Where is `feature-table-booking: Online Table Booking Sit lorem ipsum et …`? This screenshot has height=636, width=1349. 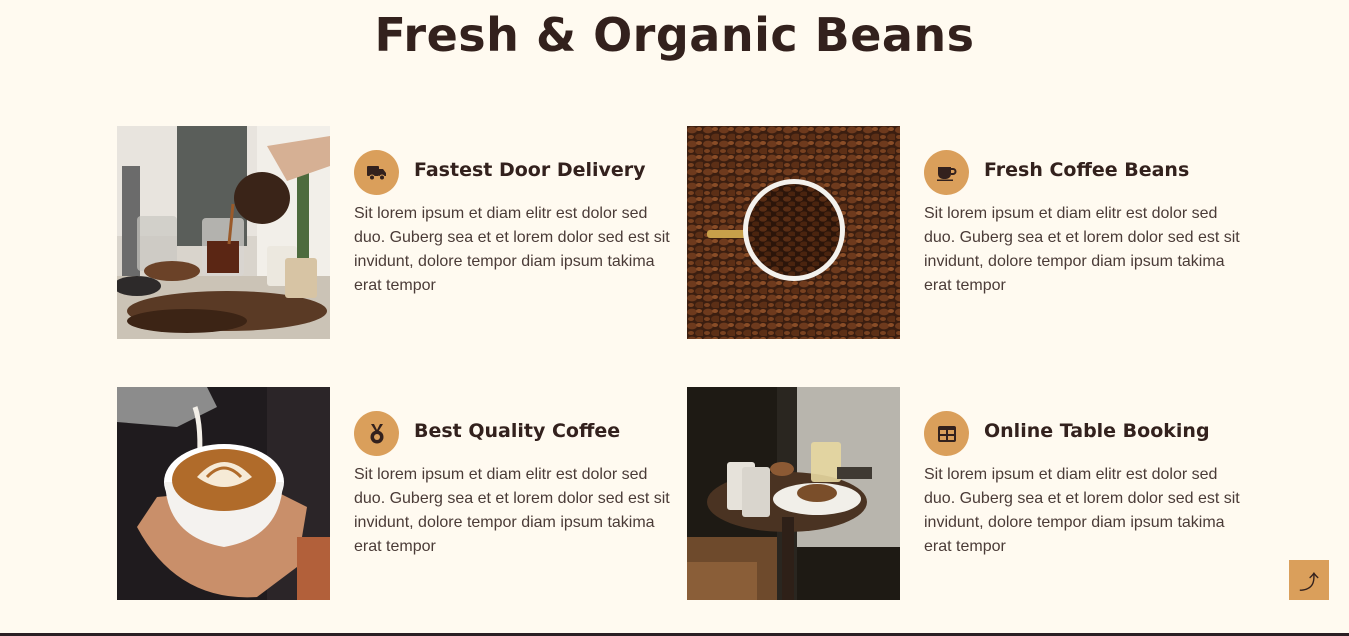 feature-table-booking: Online Table Booking Sit lorem ipsum et … is located at coordinates (972, 493).